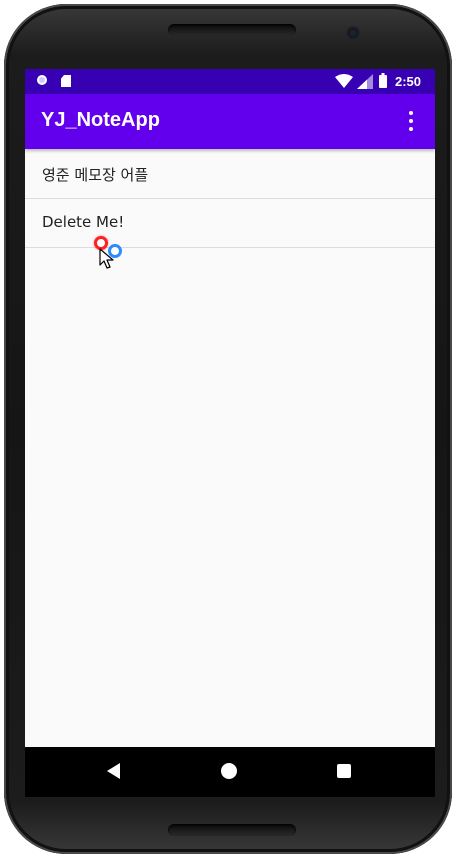 The height and width of the screenshot is (858, 456). I want to click on more-vert-icon, so click(411, 121).